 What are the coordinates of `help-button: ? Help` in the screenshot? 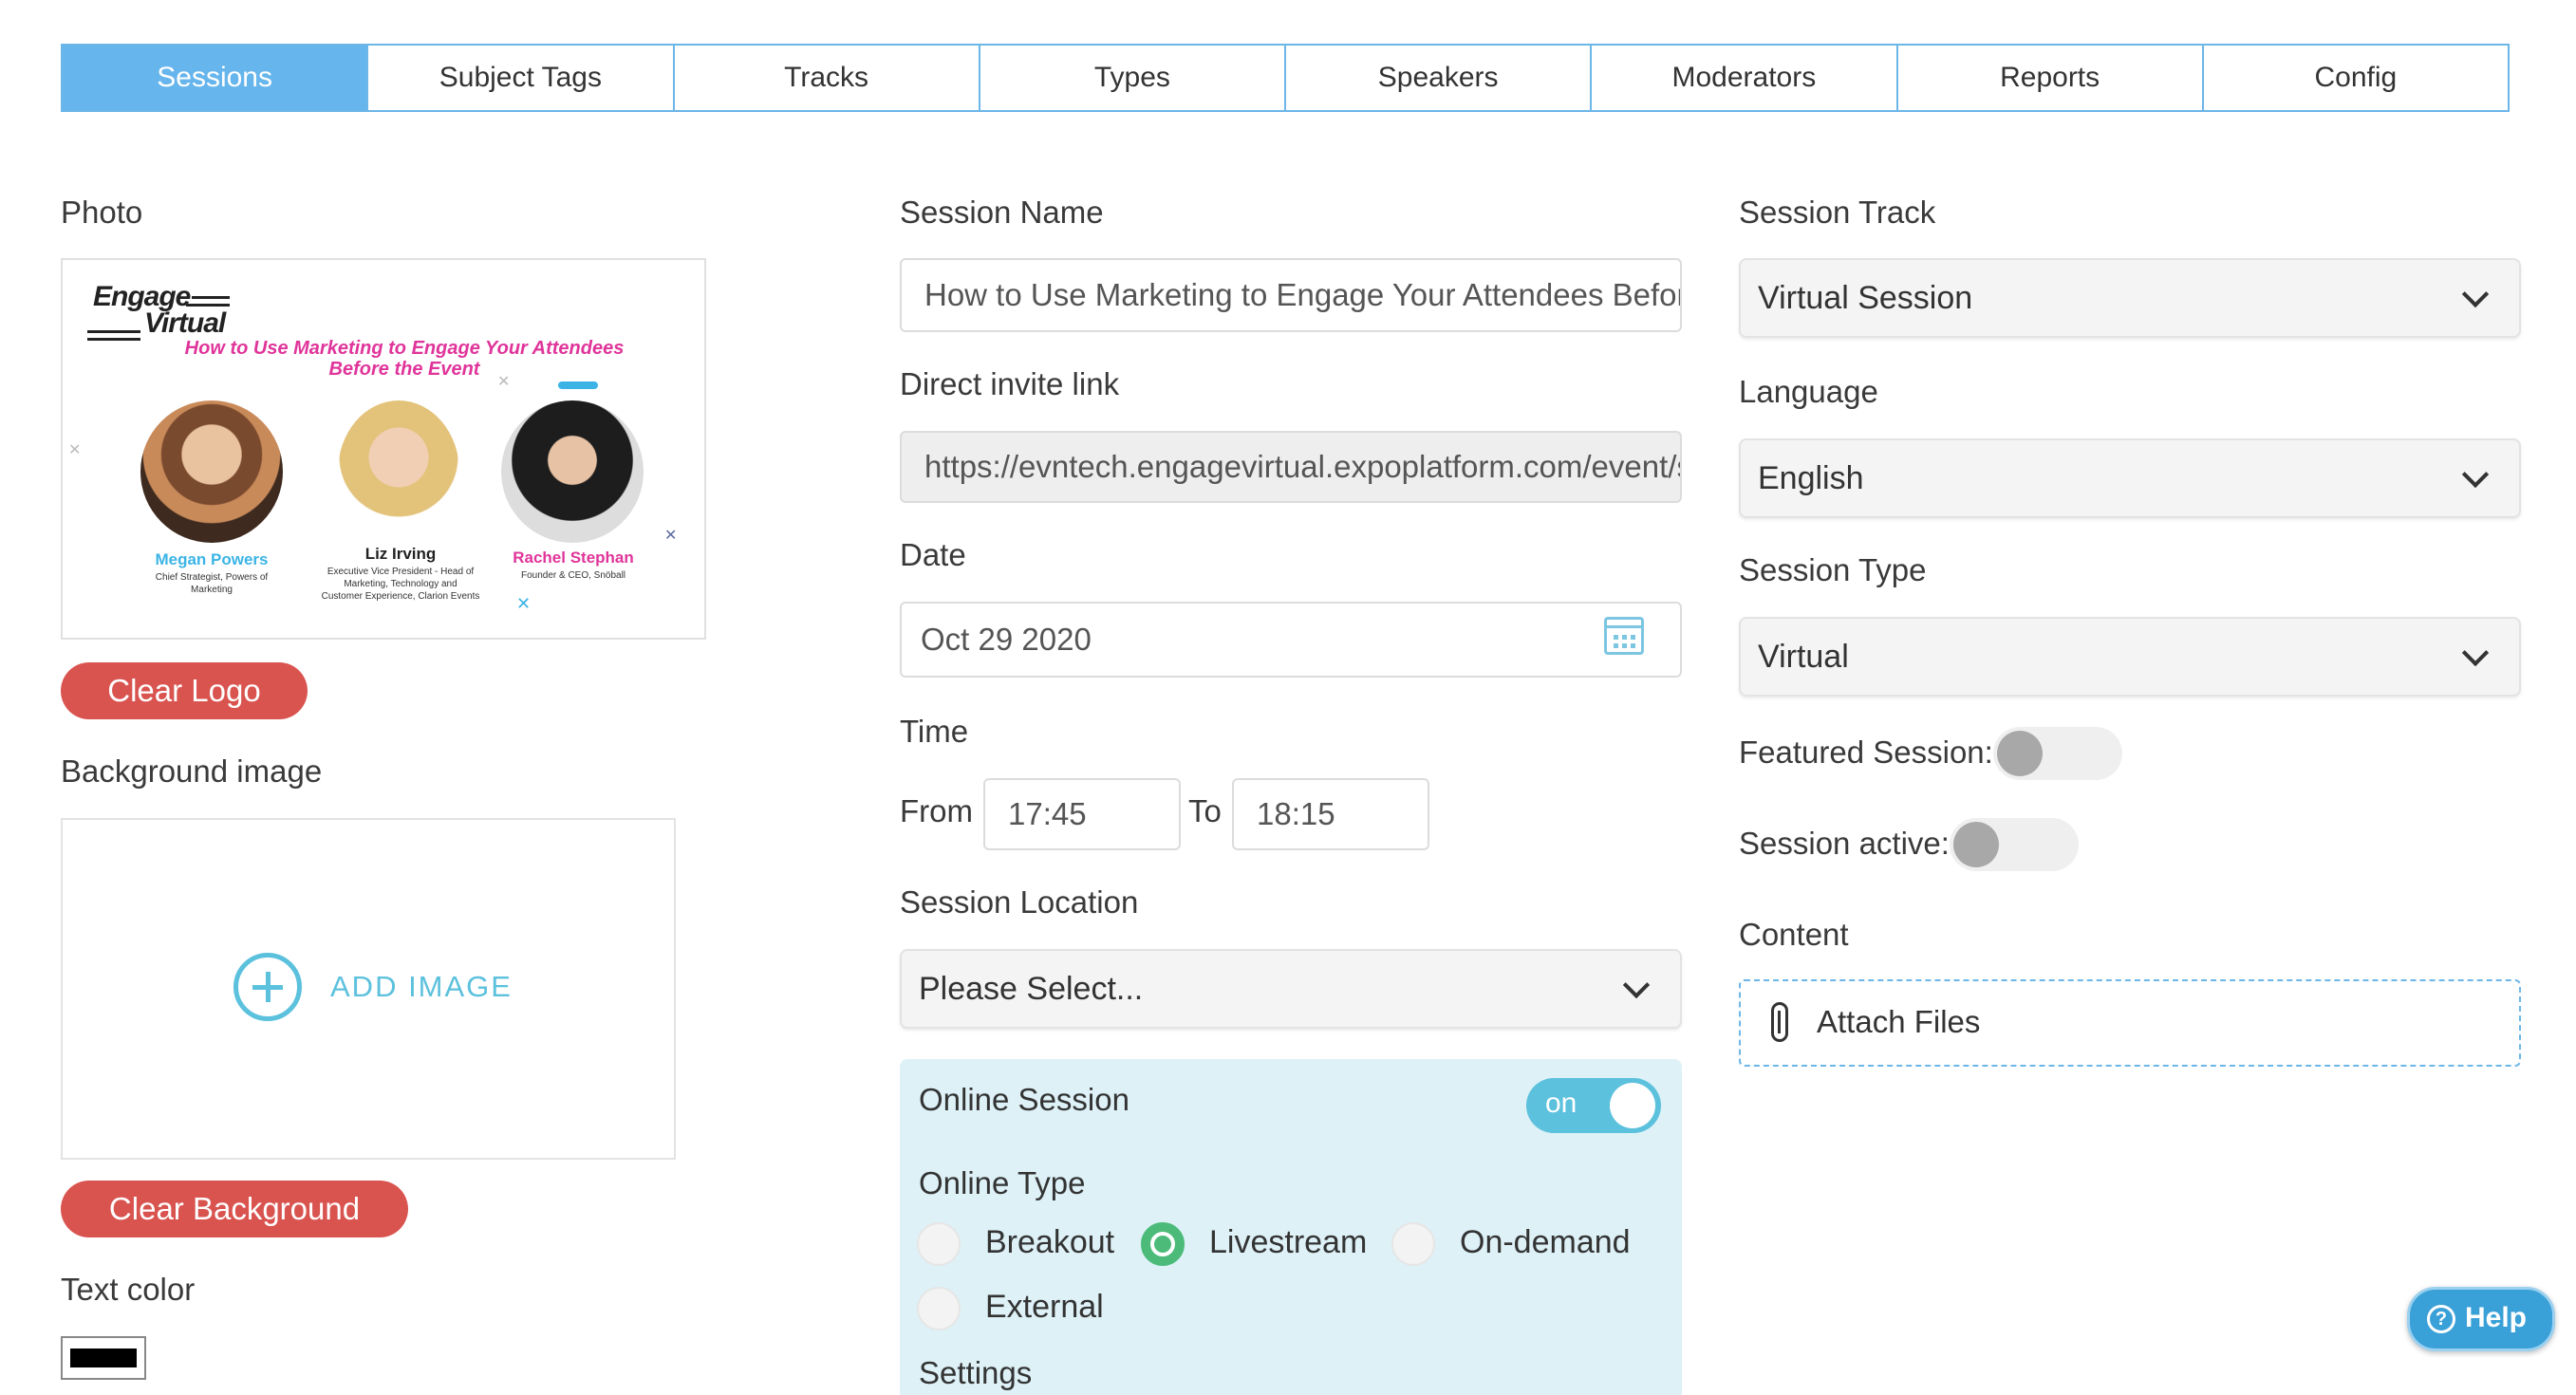 It's located at (2481, 1319).